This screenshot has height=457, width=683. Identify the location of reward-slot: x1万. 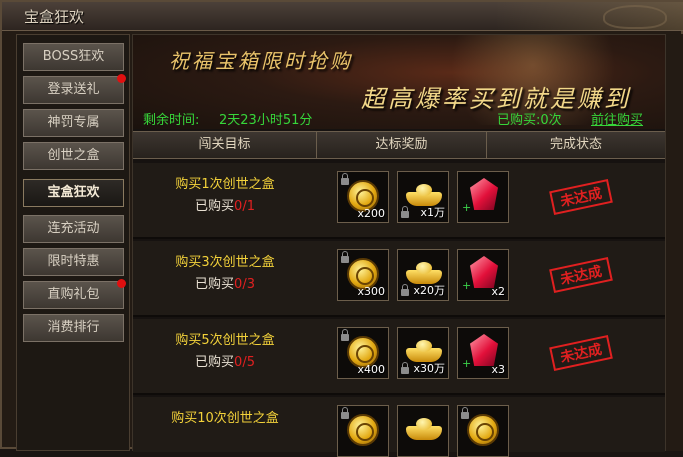
(423, 197).